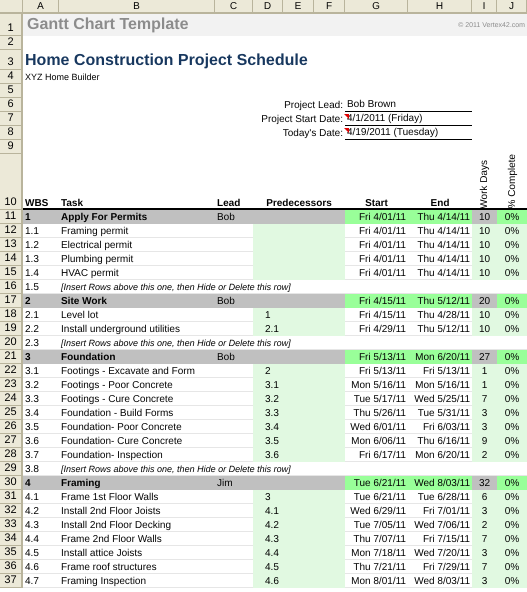 The height and width of the screenshot is (592, 527). I want to click on predecessors-cell: 4.2, so click(299, 525).